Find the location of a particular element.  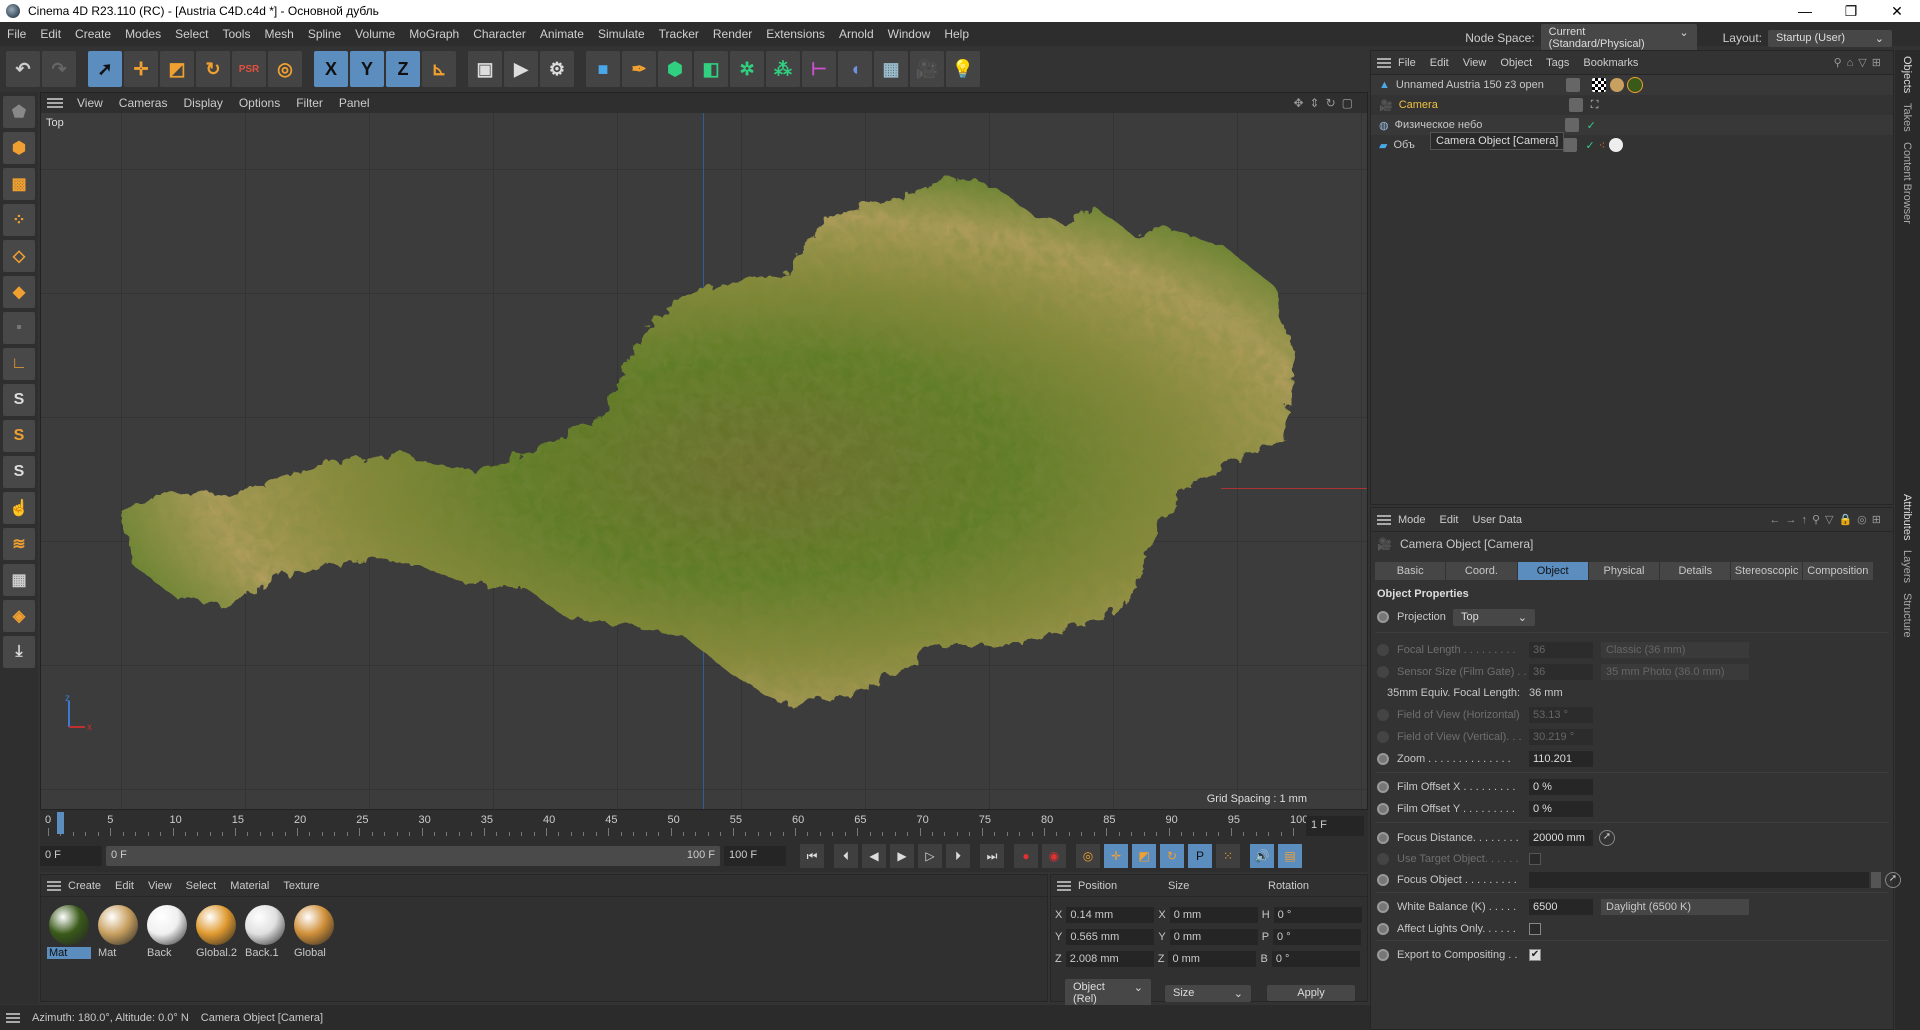

menu-file: File is located at coordinates (16, 34).